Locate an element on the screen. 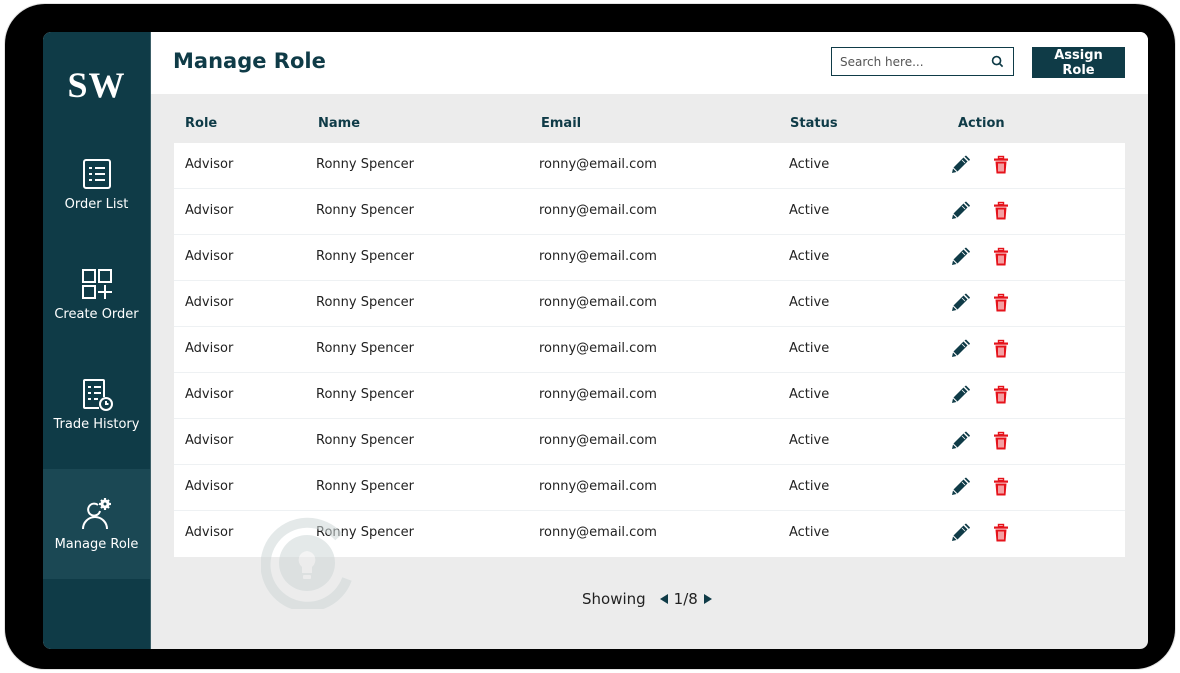  search-input is located at coordinates (912, 61).